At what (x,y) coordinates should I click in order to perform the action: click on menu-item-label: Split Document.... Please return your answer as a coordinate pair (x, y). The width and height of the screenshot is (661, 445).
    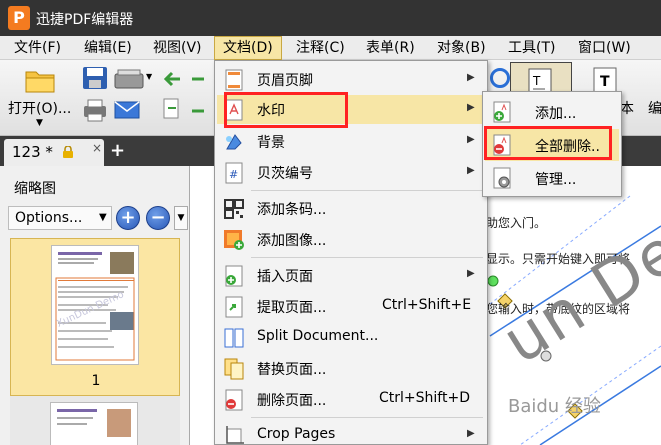
    Looking at the image, I should click on (318, 336).